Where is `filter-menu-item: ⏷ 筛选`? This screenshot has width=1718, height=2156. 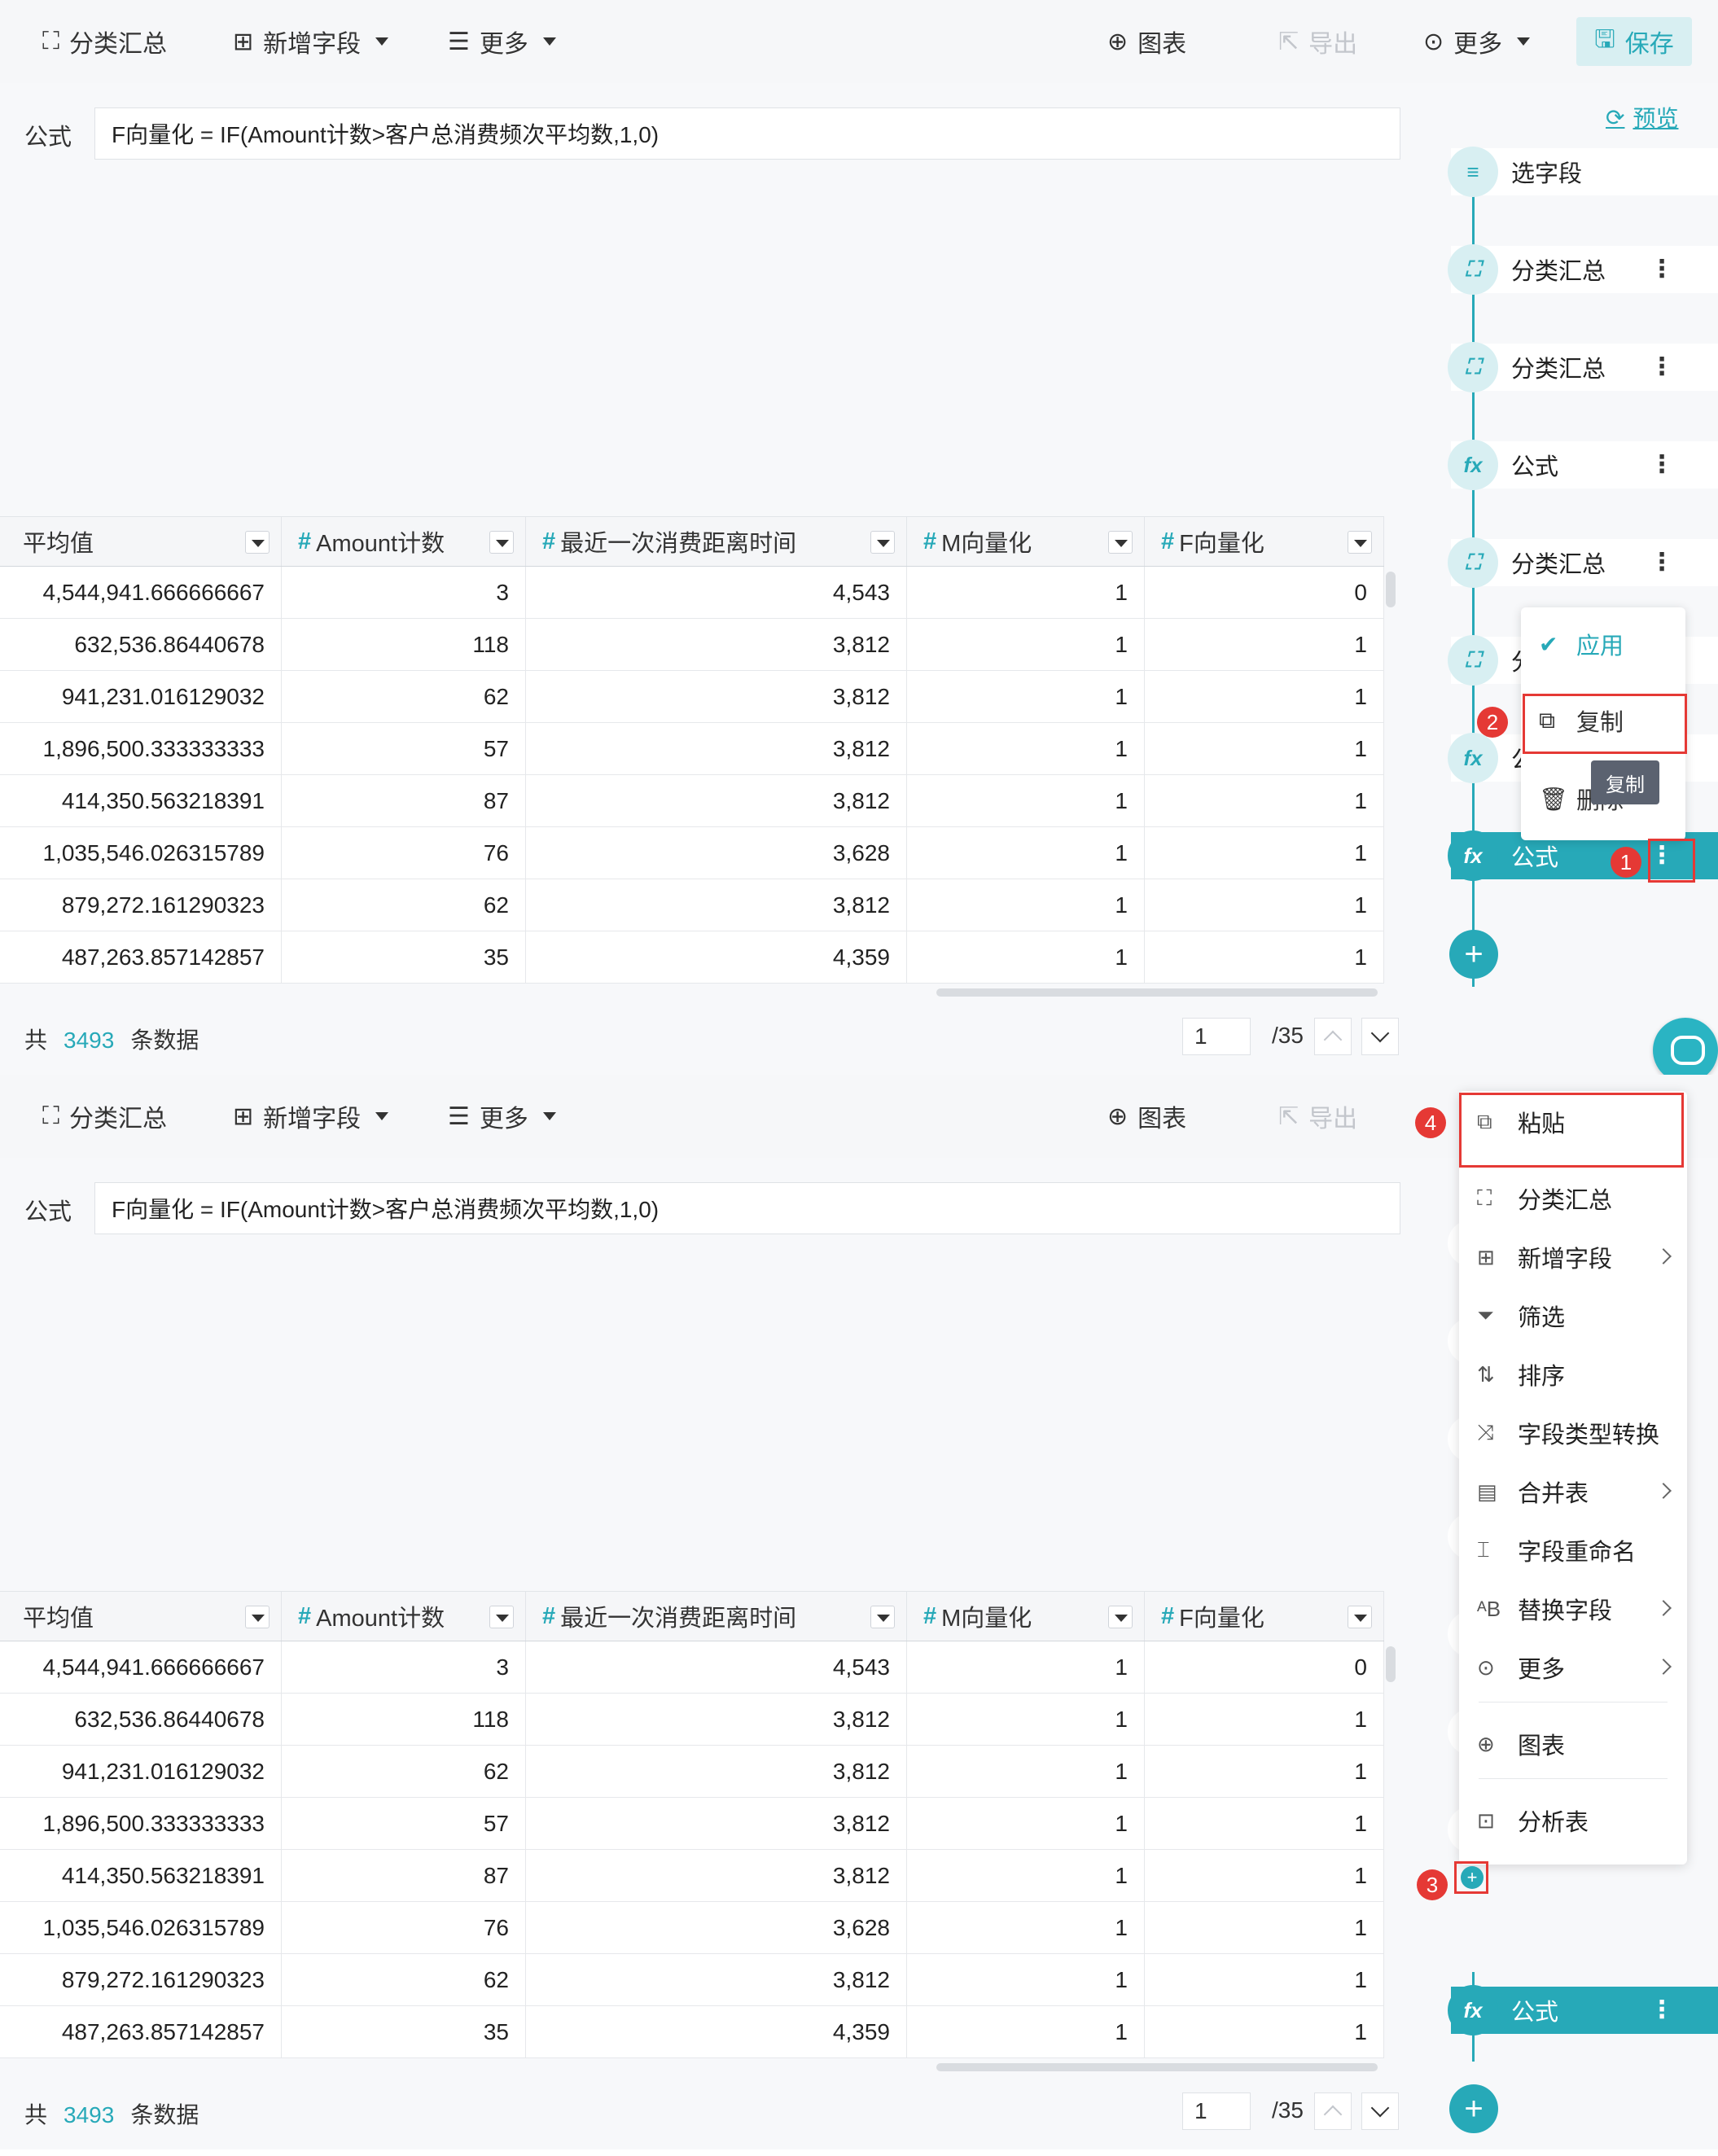 filter-menu-item: ⏷ 筛选 is located at coordinates (1573, 1316).